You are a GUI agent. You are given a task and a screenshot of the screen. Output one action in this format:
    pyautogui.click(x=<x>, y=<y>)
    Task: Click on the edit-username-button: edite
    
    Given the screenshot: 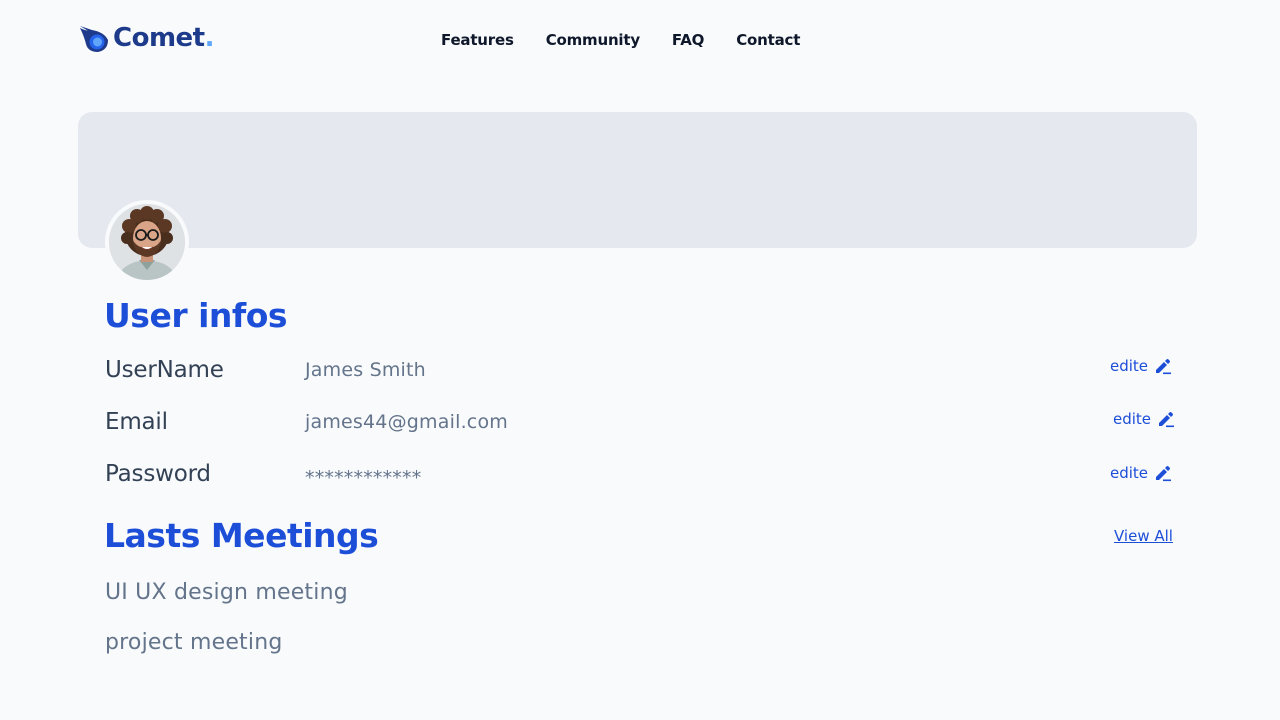 What is the action you would take?
    pyautogui.click(x=1141, y=366)
    